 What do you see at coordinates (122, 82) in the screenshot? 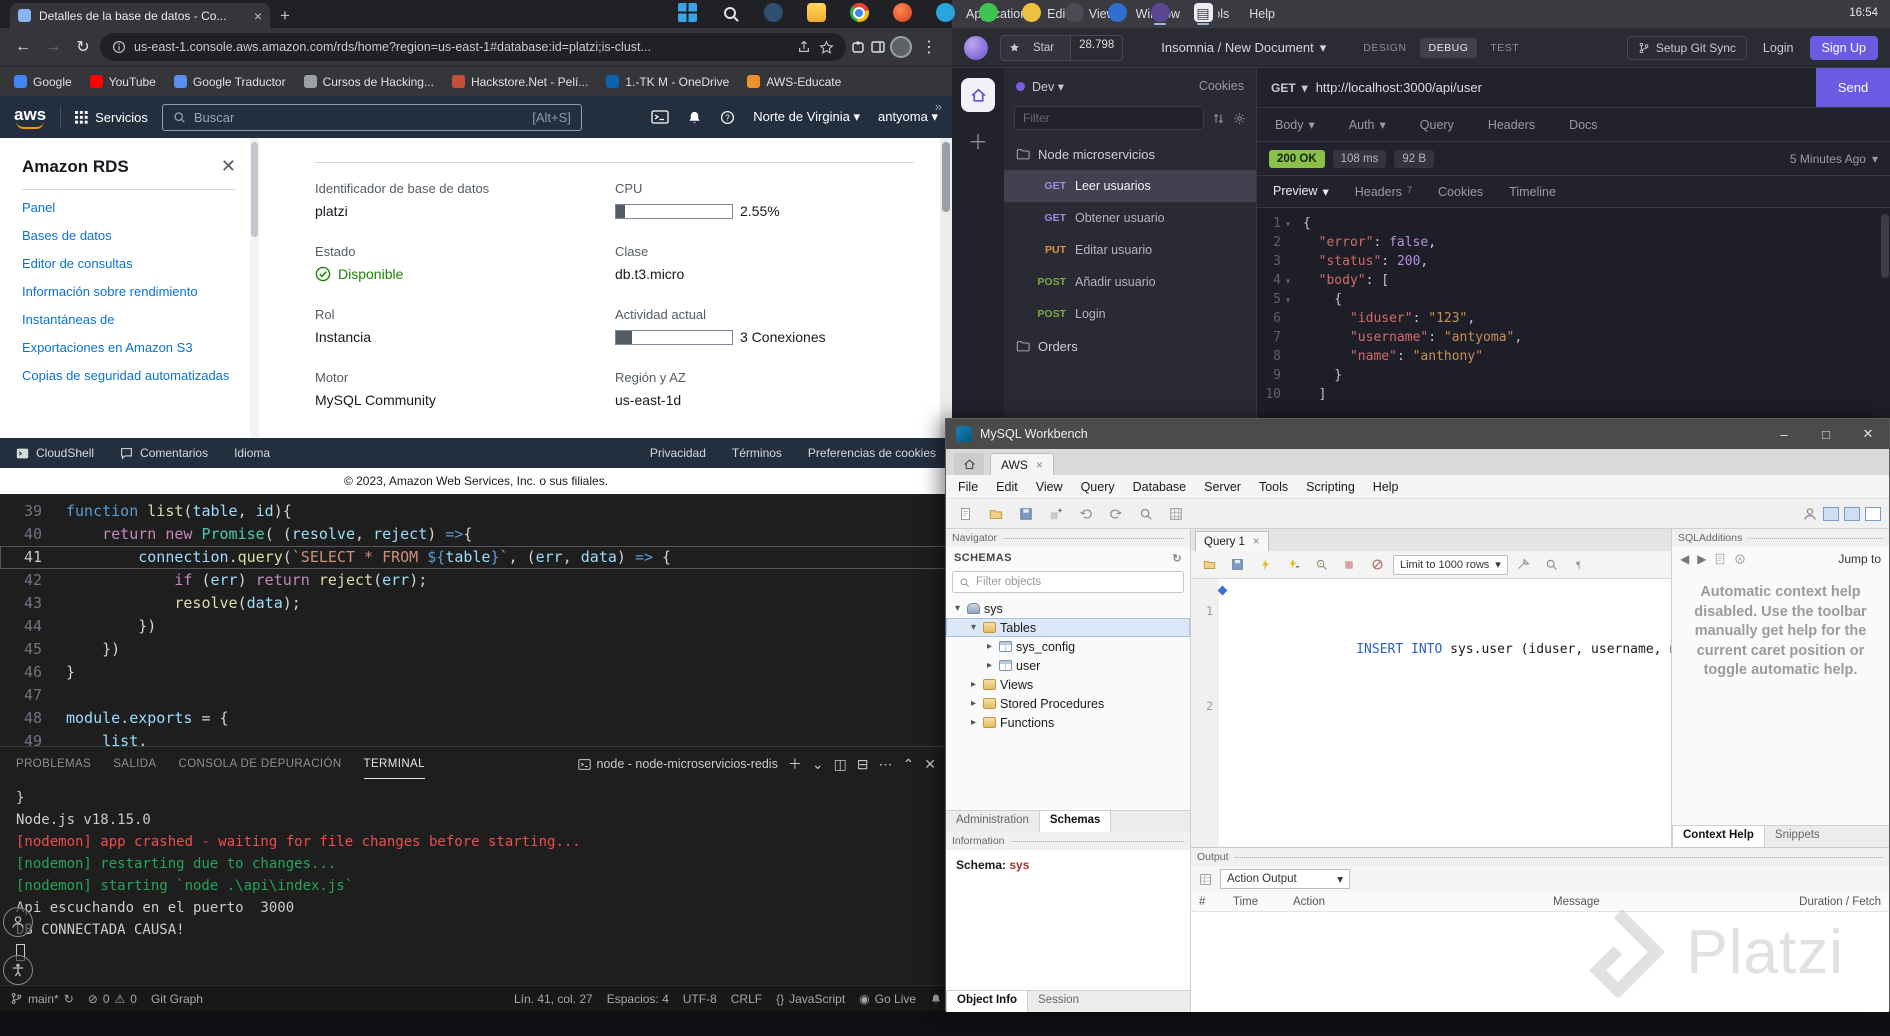
I see `bookmark-item: YouTube` at bounding box center [122, 82].